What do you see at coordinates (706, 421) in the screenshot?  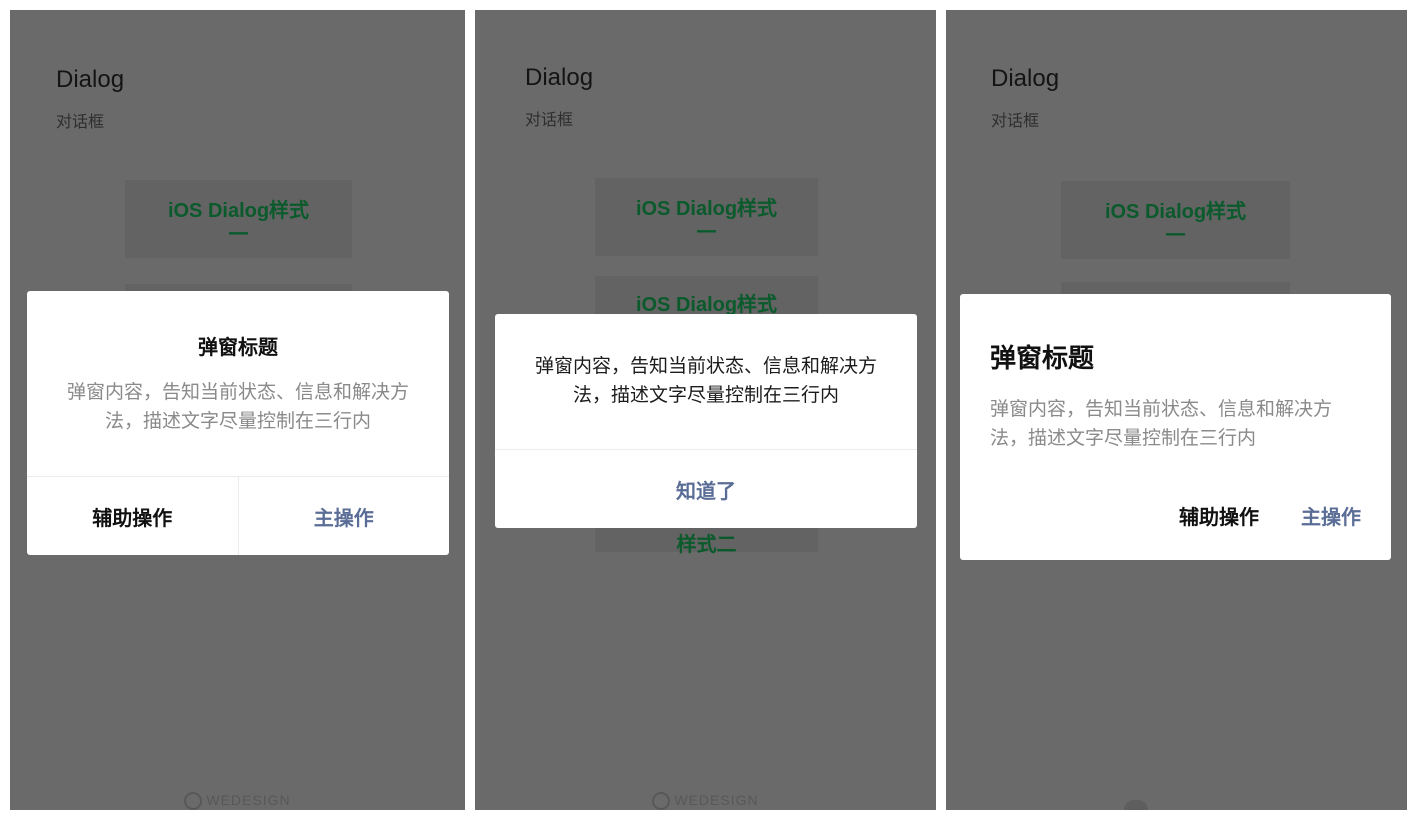 I see `dialog-modal: 弹窗内容，告知当前状态、信息和解决方法，描述文字尽量控制在三行内 知道了` at bounding box center [706, 421].